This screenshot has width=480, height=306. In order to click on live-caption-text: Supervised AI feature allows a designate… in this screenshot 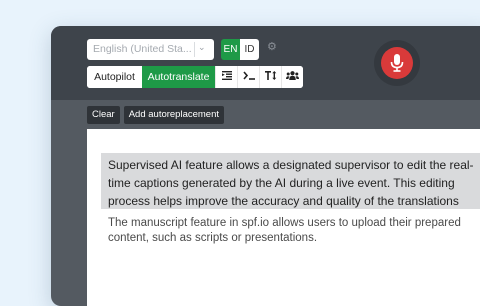, I will do `click(294, 183)`.